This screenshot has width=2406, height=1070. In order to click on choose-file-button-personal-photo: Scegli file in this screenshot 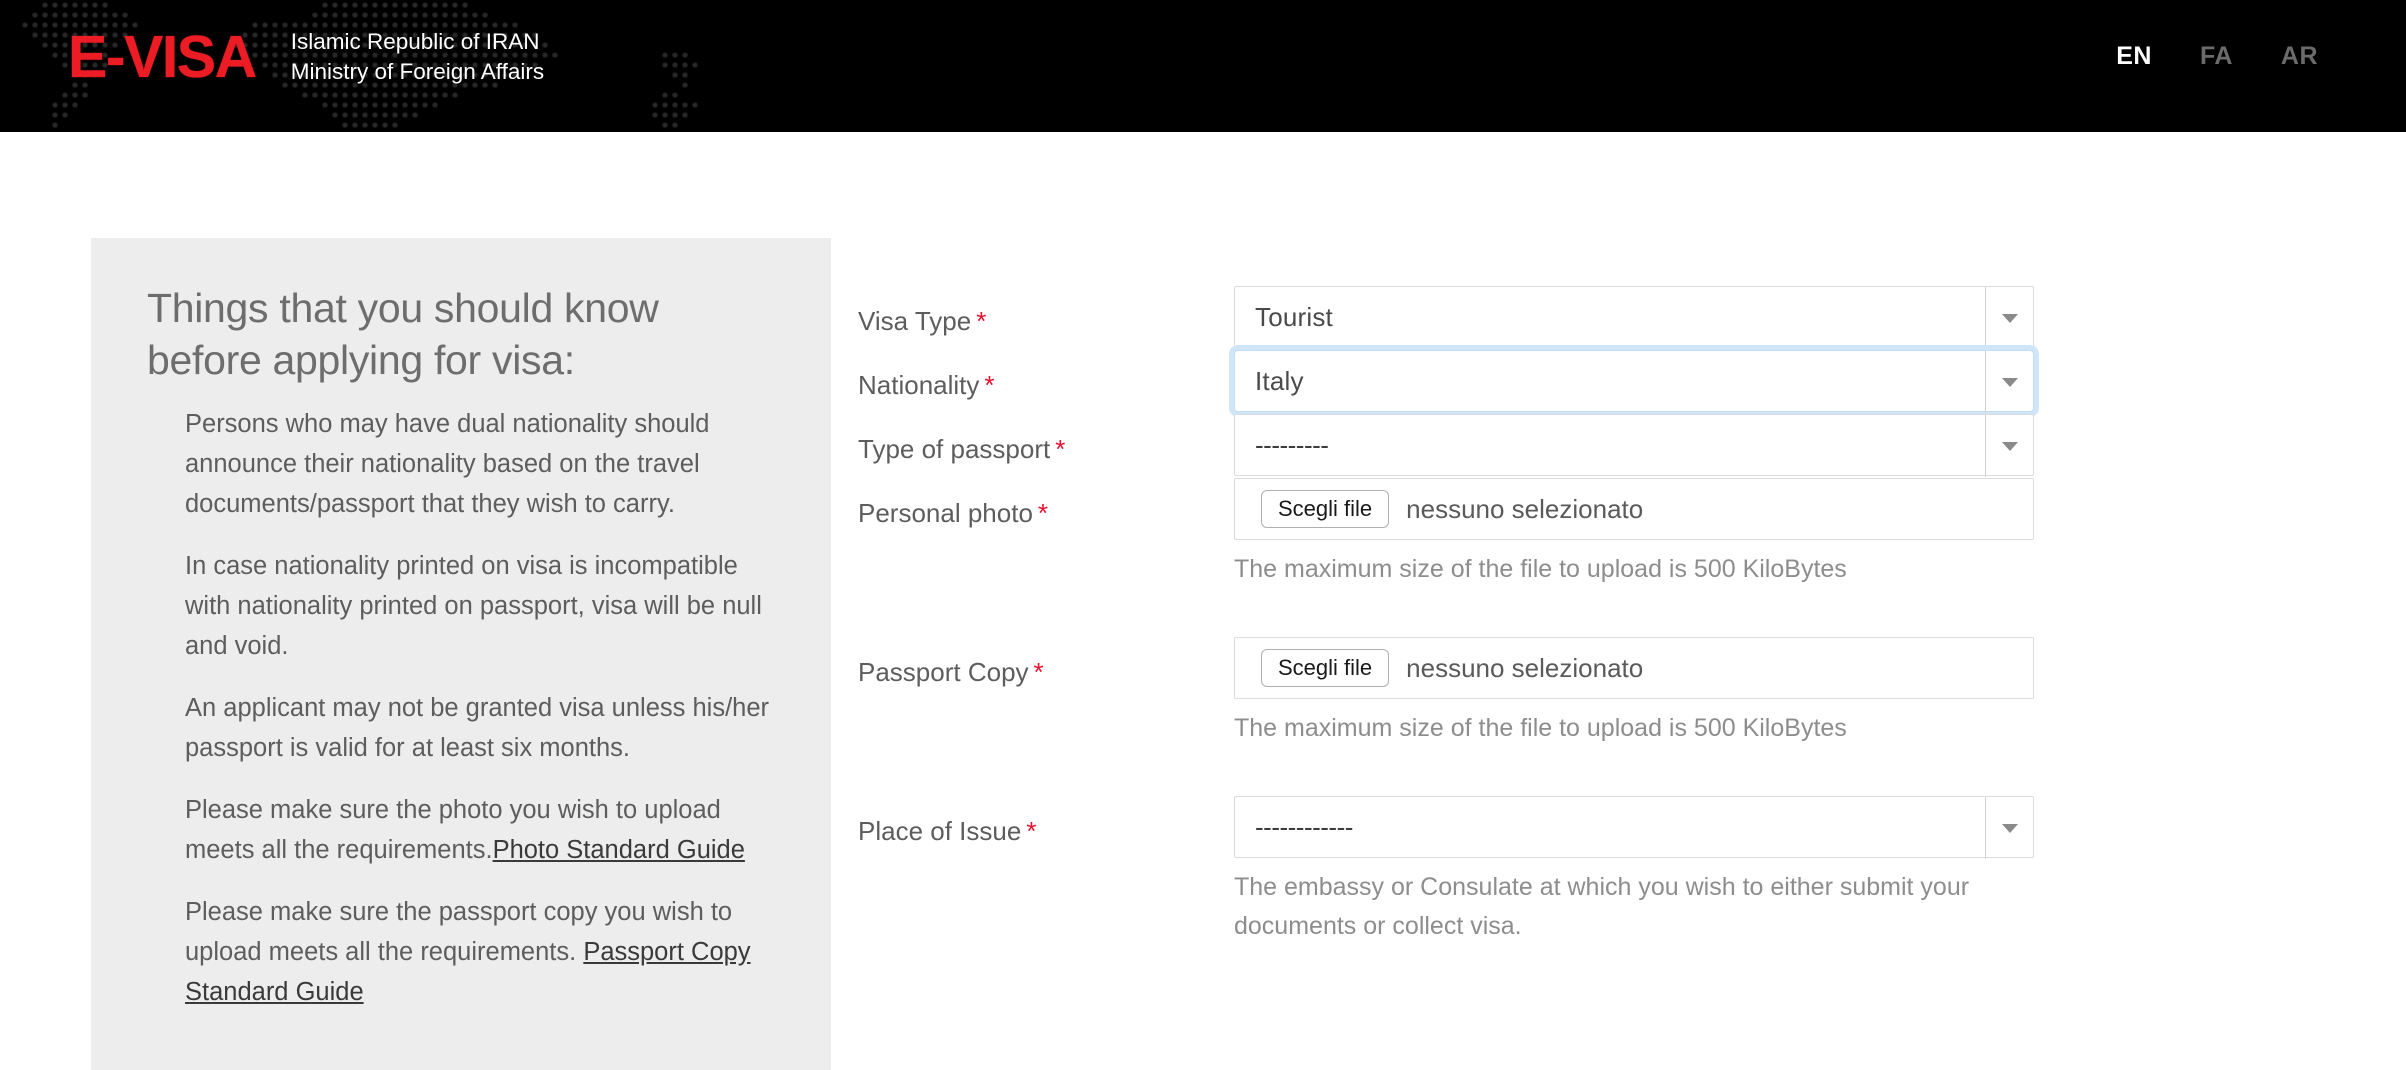, I will do `click(1325, 509)`.